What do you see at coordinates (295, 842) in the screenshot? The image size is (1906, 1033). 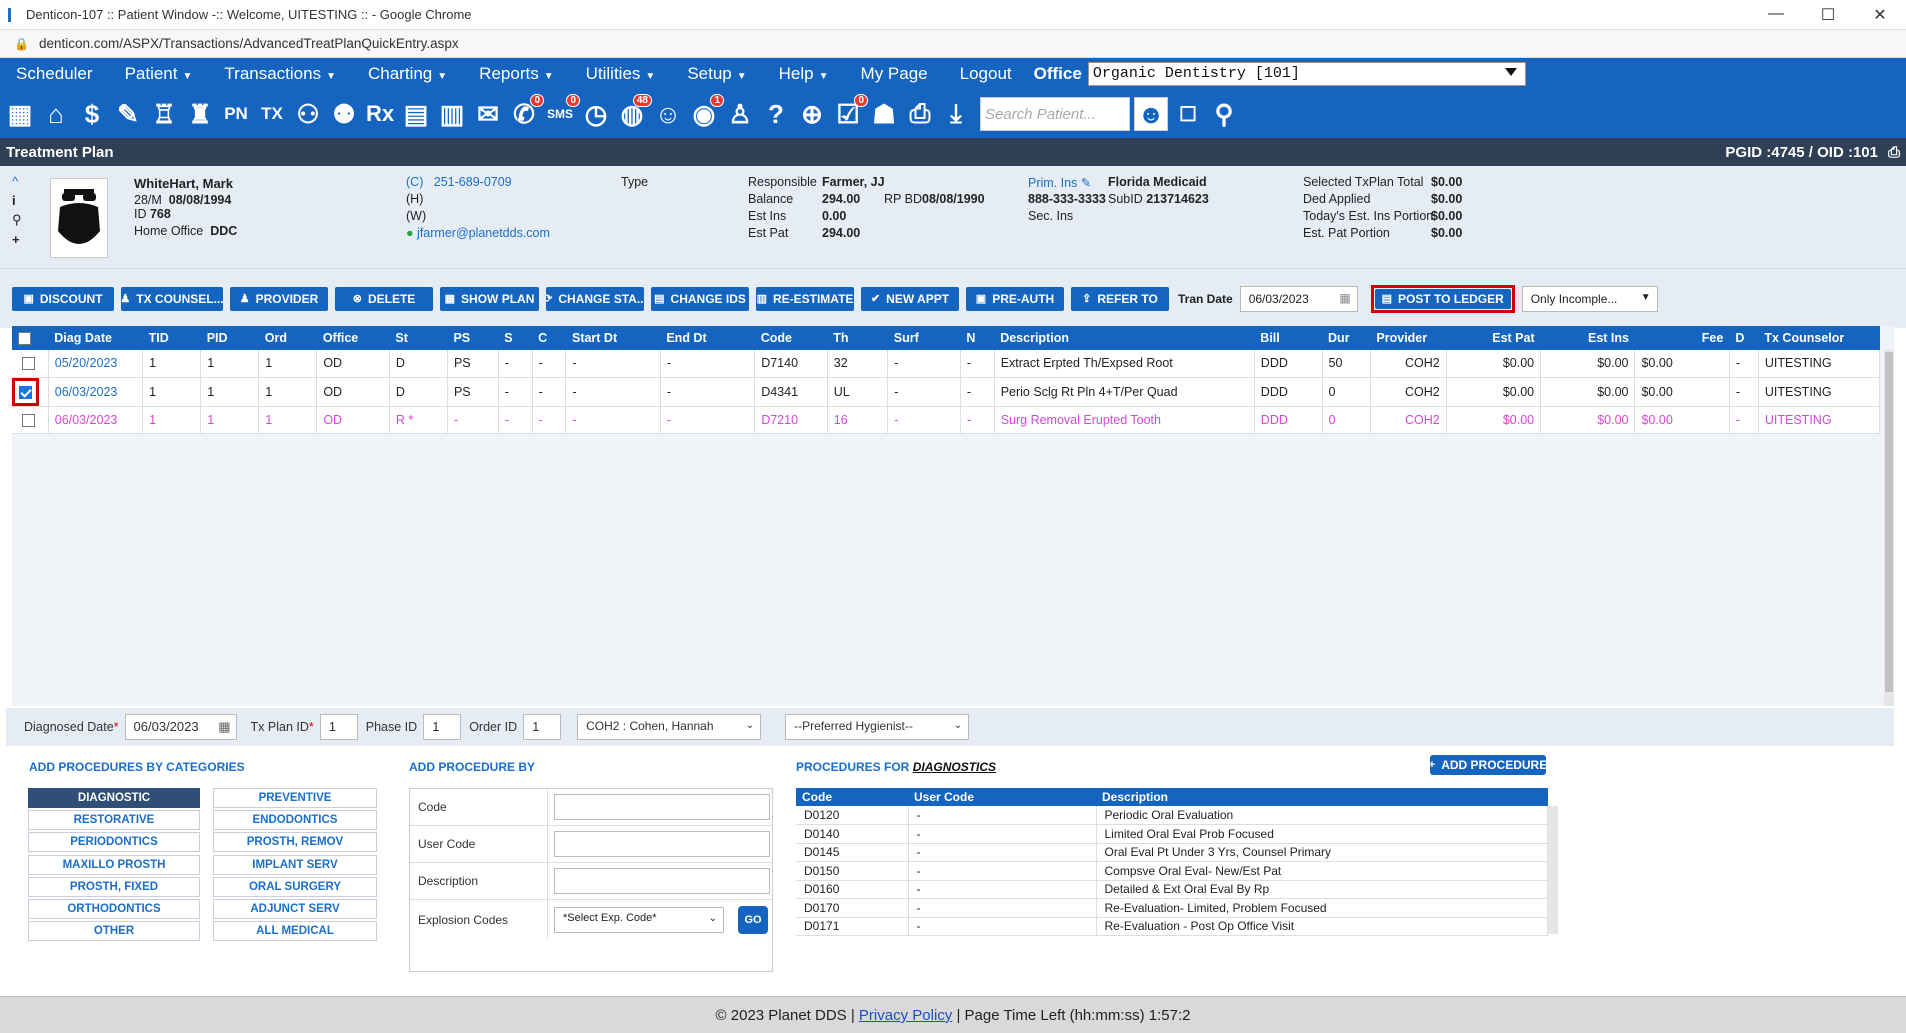 I see `category-prosth-remov: PROSTH, REMOV` at bounding box center [295, 842].